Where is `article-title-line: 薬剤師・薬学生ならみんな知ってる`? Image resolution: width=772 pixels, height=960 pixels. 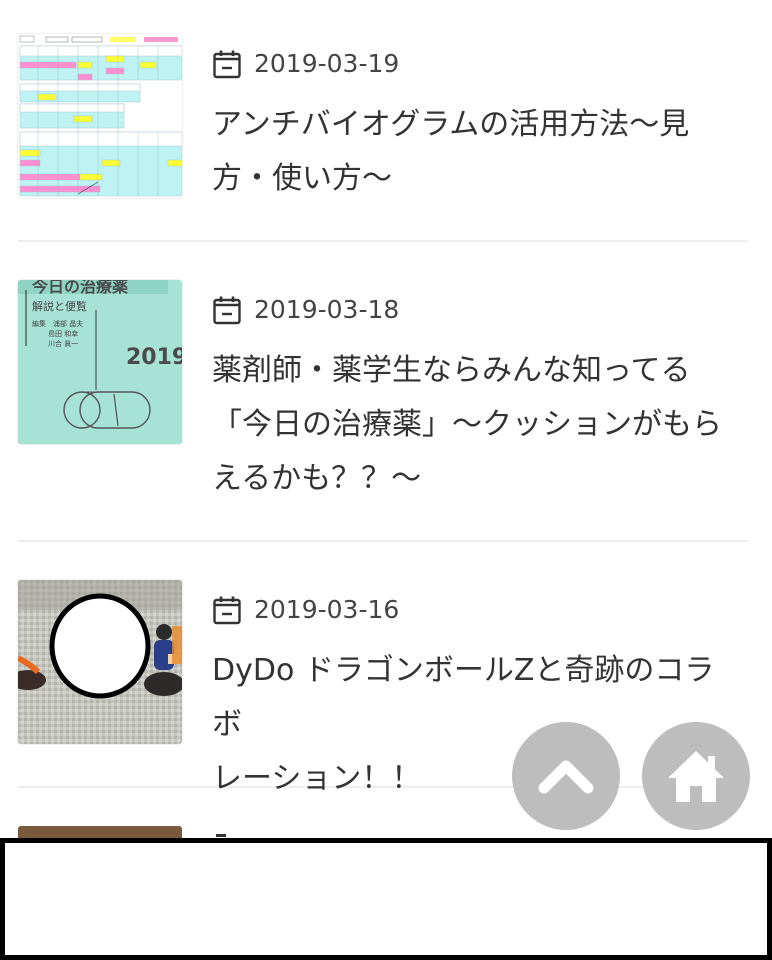 article-title-line: 薬剤師・薬学生ならみんな知ってる is located at coordinates (475, 371).